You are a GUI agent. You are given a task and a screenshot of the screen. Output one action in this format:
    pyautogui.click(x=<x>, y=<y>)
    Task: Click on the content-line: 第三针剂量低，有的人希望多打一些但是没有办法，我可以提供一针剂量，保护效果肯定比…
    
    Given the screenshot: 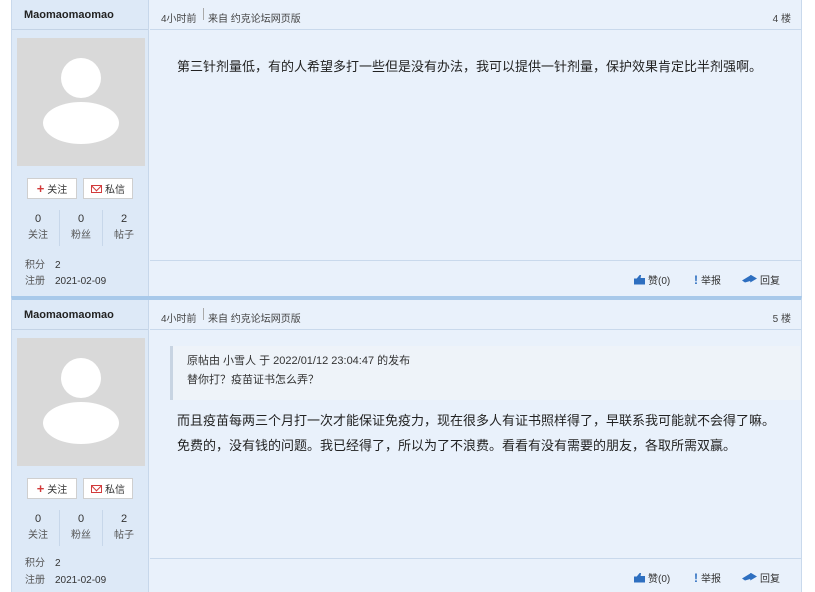 What is the action you would take?
    pyautogui.click(x=470, y=66)
    